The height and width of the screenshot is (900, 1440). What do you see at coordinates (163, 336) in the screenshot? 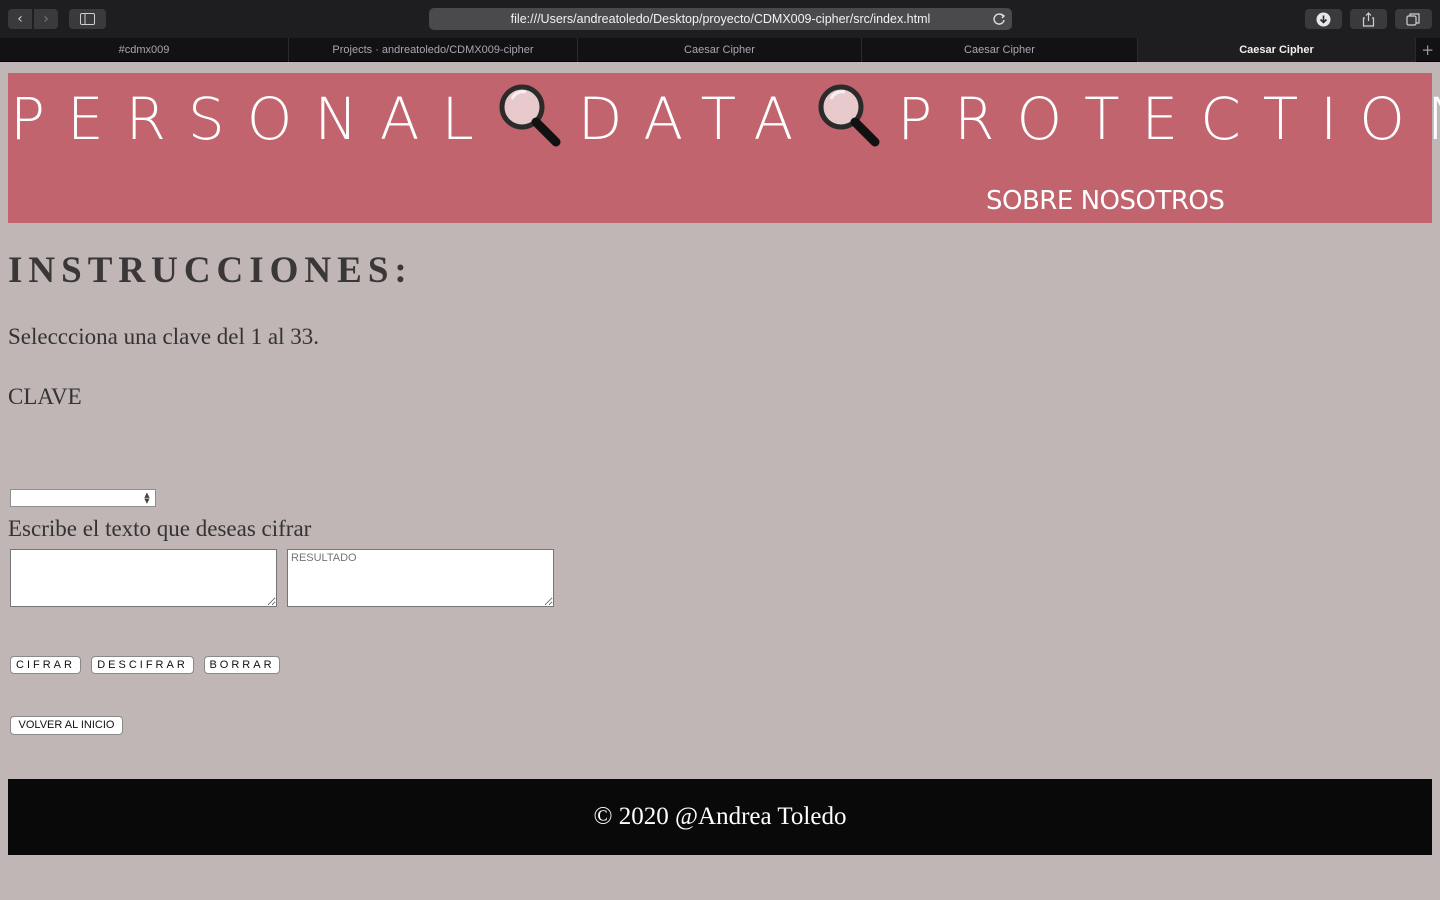
I see `instructions-text: Seleccciona una clave del 1 al 33.` at bounding box center [163, 336].